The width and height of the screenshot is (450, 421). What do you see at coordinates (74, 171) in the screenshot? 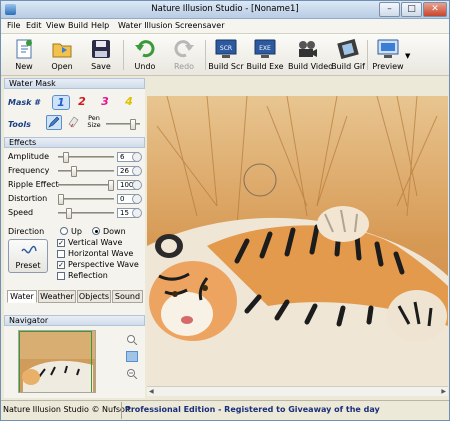
I see `frequency-slider-thumb` at bounding box center [74, 171].